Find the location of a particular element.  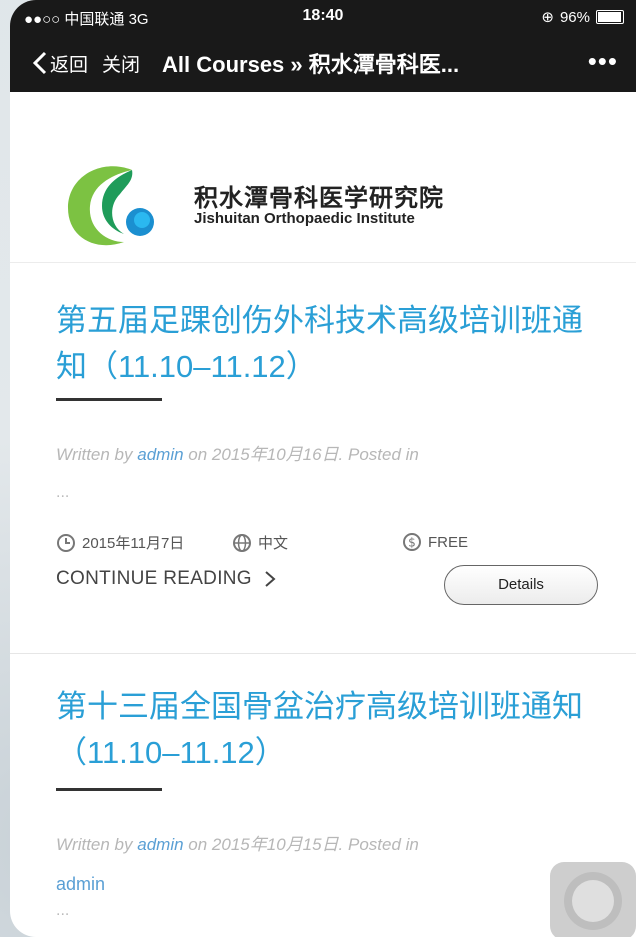

course-language: 中文 is located at coordinates (260, 542).